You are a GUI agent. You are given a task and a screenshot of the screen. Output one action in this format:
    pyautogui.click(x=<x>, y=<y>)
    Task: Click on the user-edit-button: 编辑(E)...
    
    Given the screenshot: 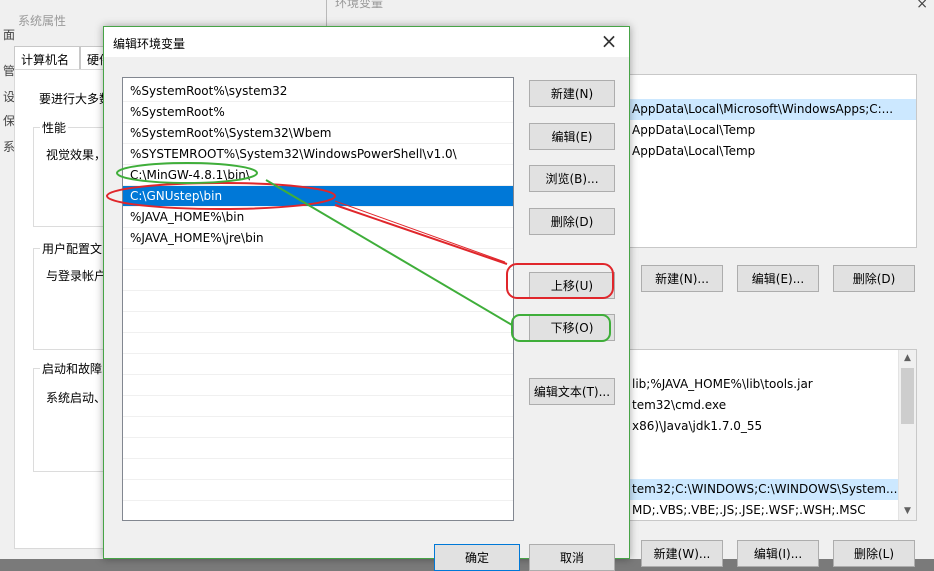 What is the action you would take?
    pyautogui.click(x=778, y=278)
    